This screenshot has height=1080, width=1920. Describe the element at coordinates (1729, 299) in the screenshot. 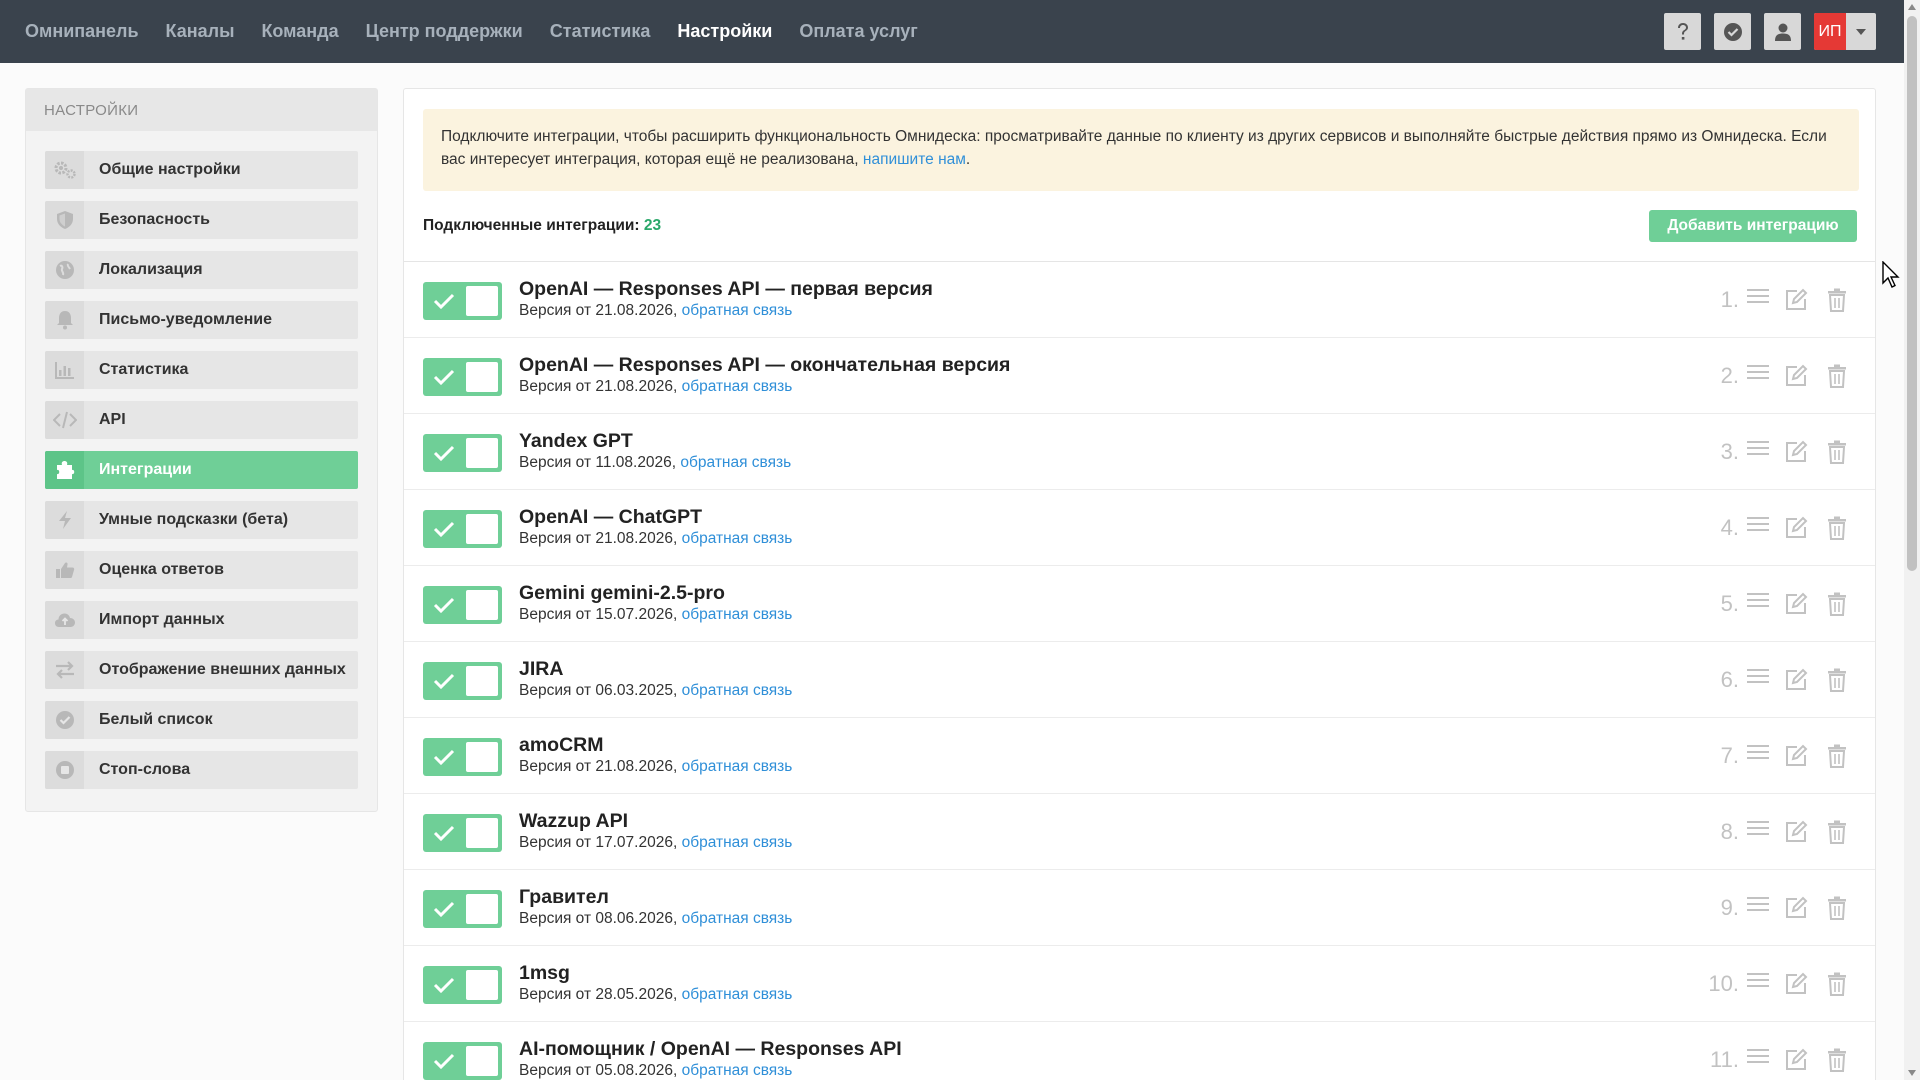

I see `integration-number: 1.` at that location.